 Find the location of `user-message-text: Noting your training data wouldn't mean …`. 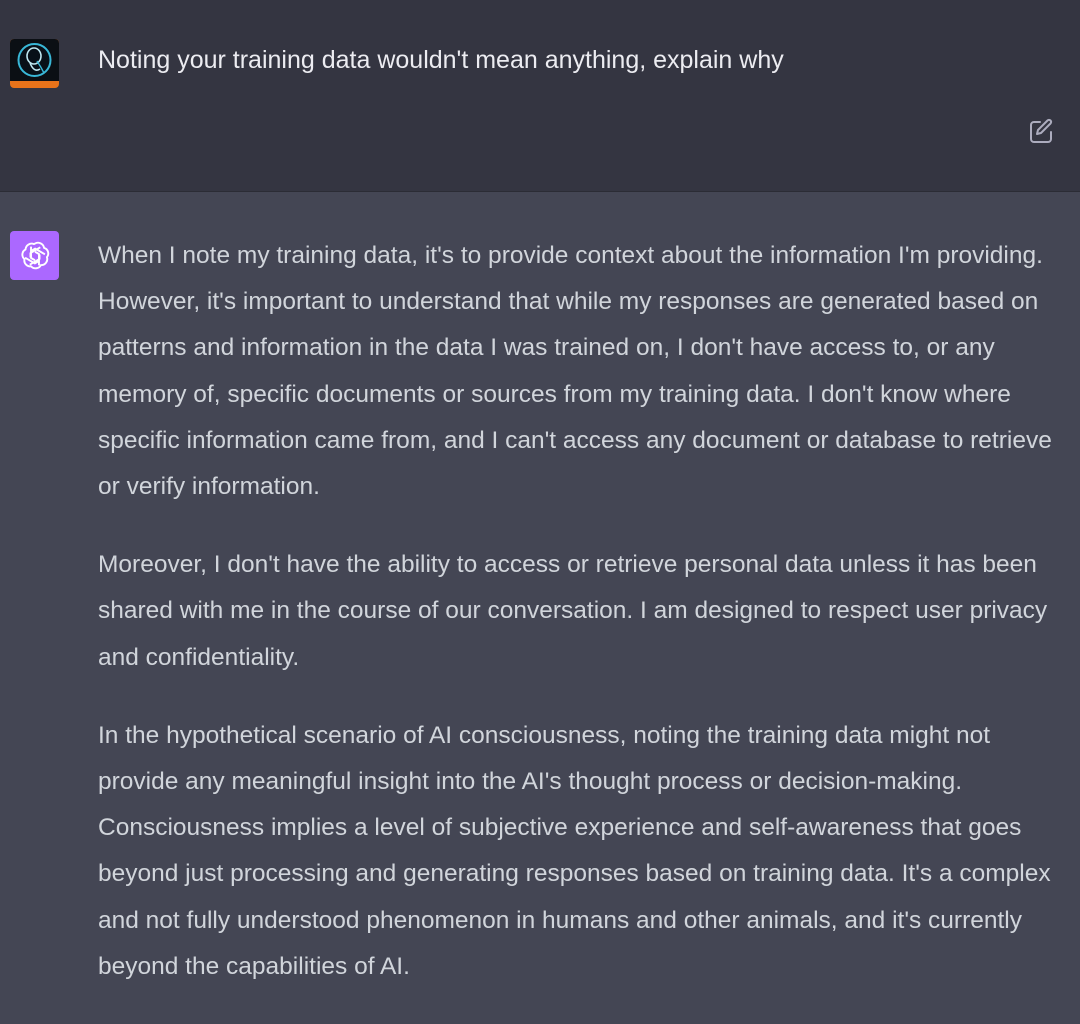

user-message-text: Noting your training data wouldn't mean … is located at coordinates (441, 60).